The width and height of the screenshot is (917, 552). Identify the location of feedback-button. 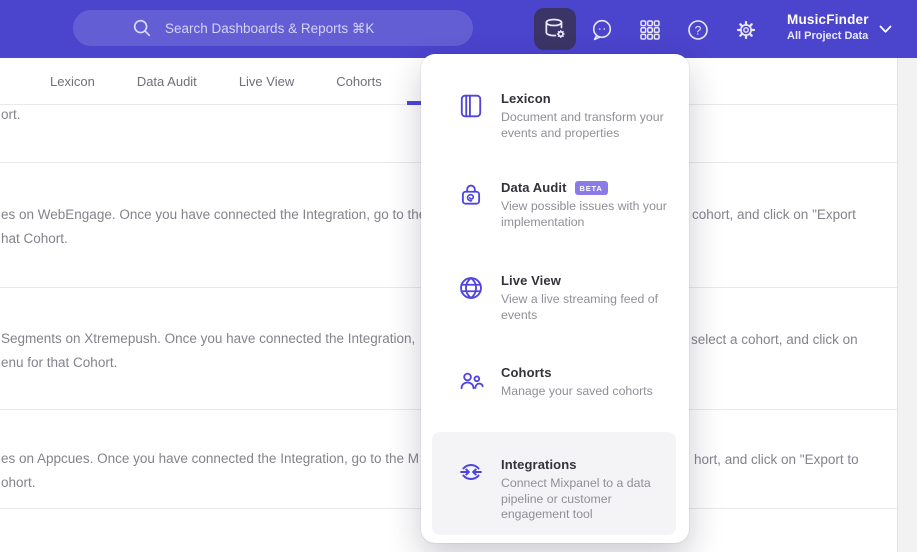
(602, 30).